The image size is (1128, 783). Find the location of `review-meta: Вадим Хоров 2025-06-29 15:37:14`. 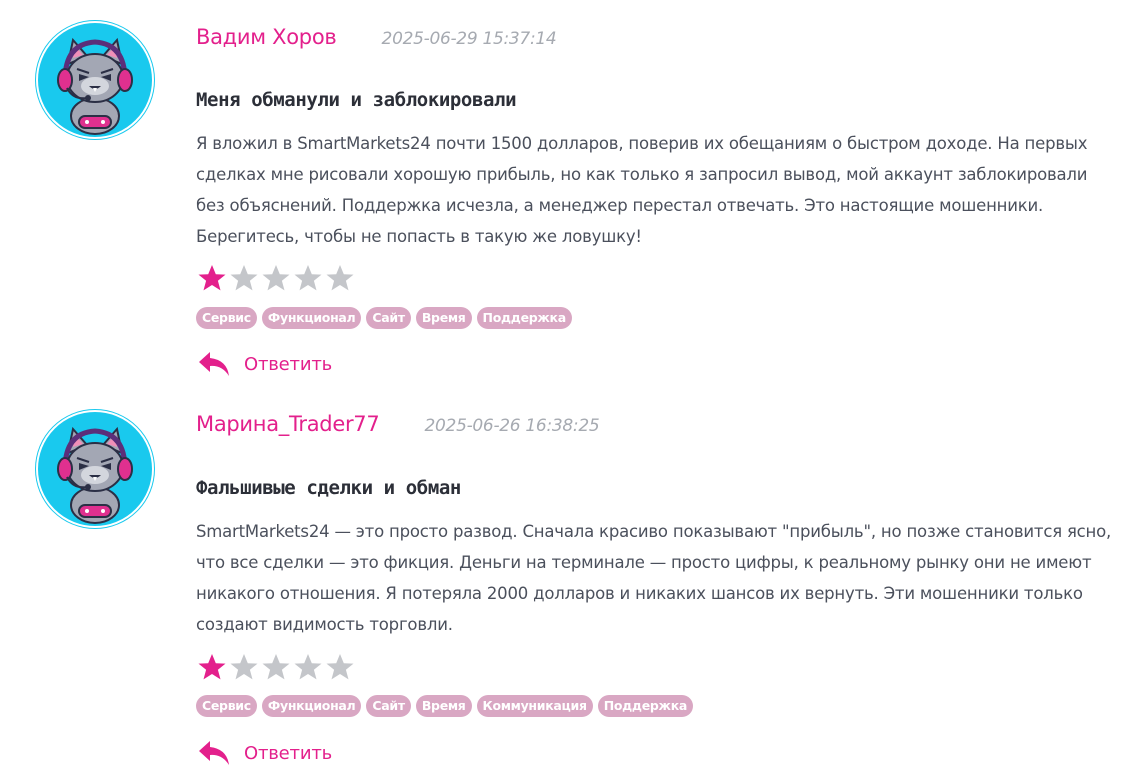

review-meta: Вадим Хоров 2025-06-29 15:37:14 is located at coordinates (376, 40).